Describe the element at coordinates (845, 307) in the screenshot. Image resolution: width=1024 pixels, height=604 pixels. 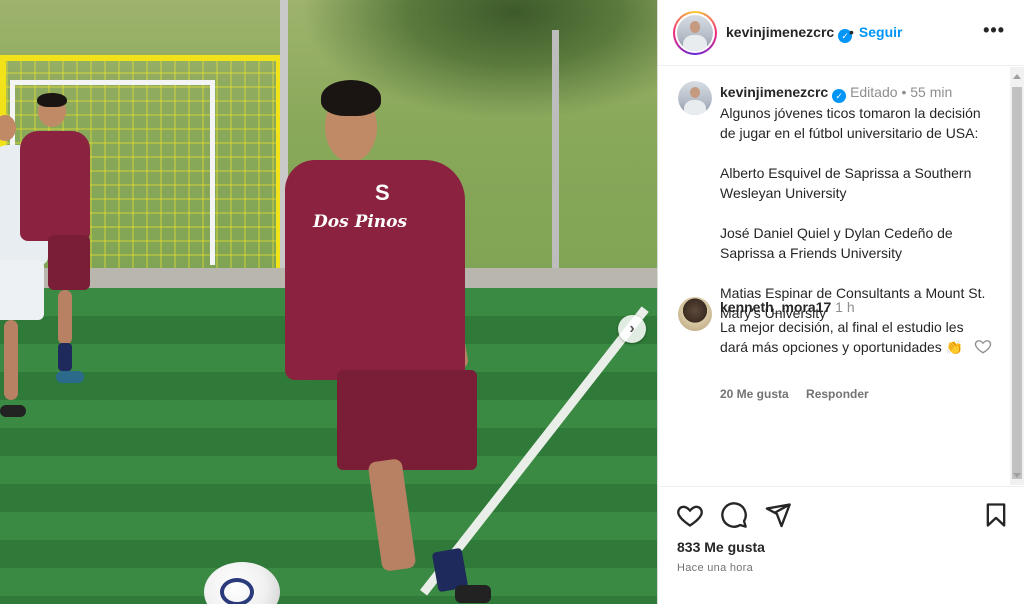
I see `comment-time: 1 h` at that location.